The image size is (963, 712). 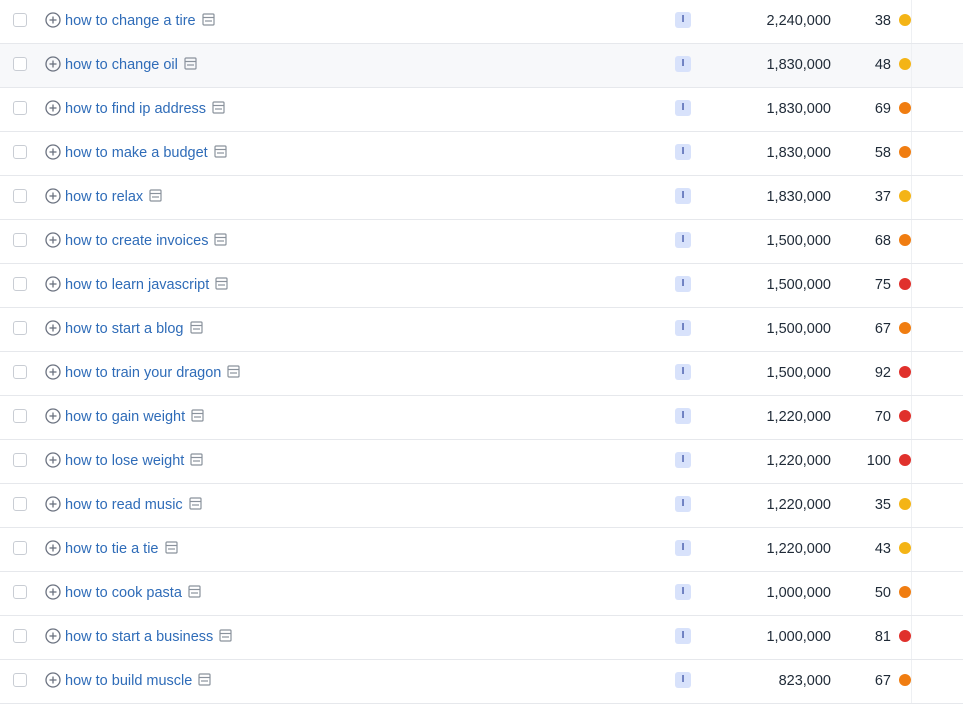 I want to click on table-row: how to read music I 1,220,000 35, so click(x=481, y=506).